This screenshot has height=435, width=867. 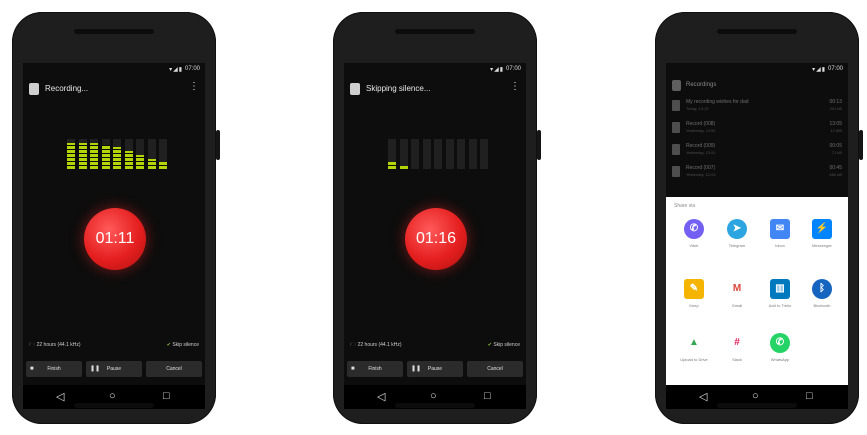 I want to click on action-bar: Recording... ⋮, so click(x=114, y=89).